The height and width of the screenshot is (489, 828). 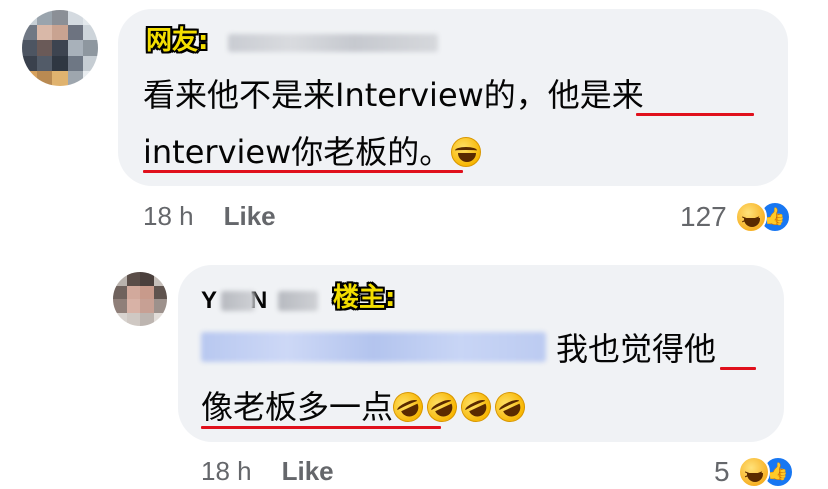 I want to click on reaction-count: 127, so click(x=703, y=216).